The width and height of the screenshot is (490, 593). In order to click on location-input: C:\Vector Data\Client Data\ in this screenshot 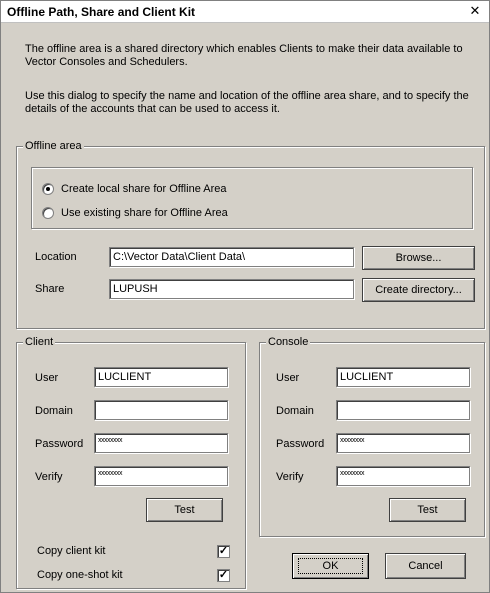, I will do `click(231, 257)`.